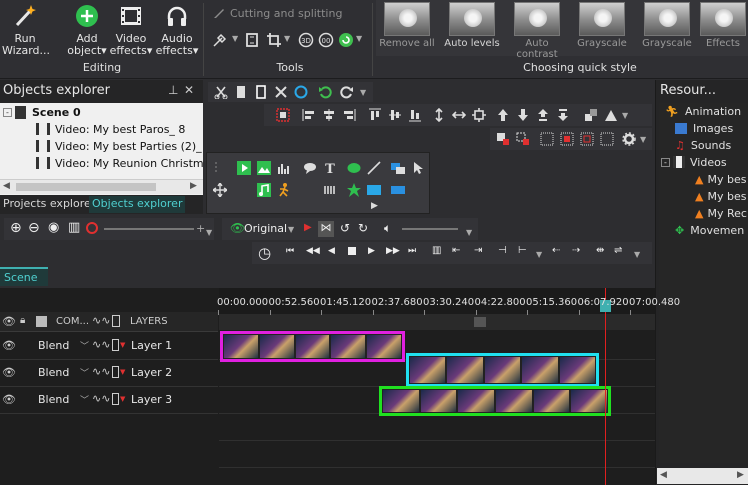 This screenshot has height=485, width=748. Describe the element at coordinates (330, 168) in the screenshot. I see `text-object-icon: T` at that location.